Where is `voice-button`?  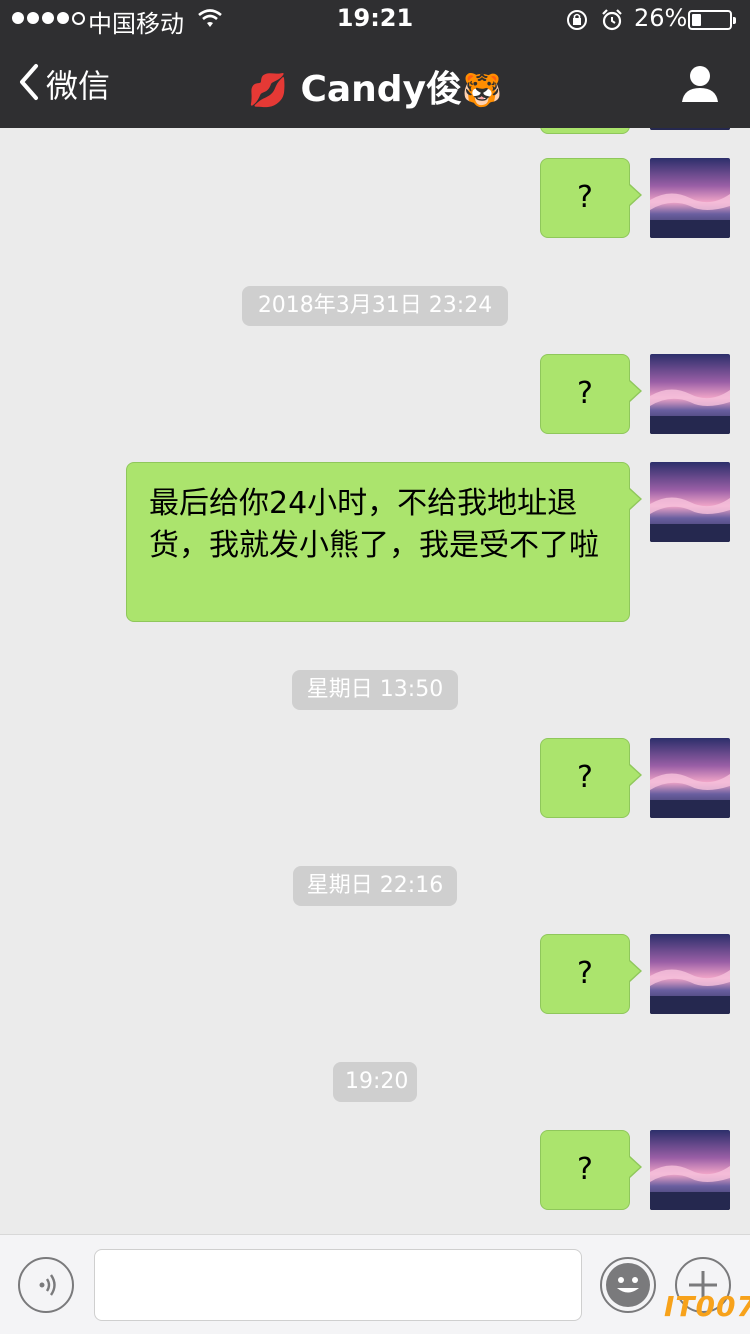
voice-button is located at coordinates (46, 1285).